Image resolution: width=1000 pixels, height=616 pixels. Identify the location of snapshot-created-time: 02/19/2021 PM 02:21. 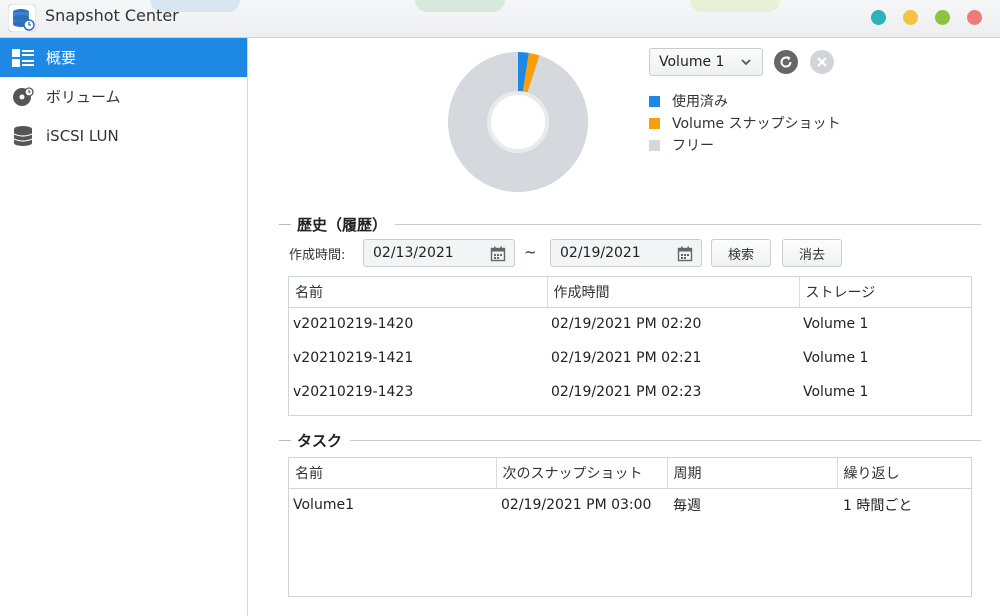
(626, 358).